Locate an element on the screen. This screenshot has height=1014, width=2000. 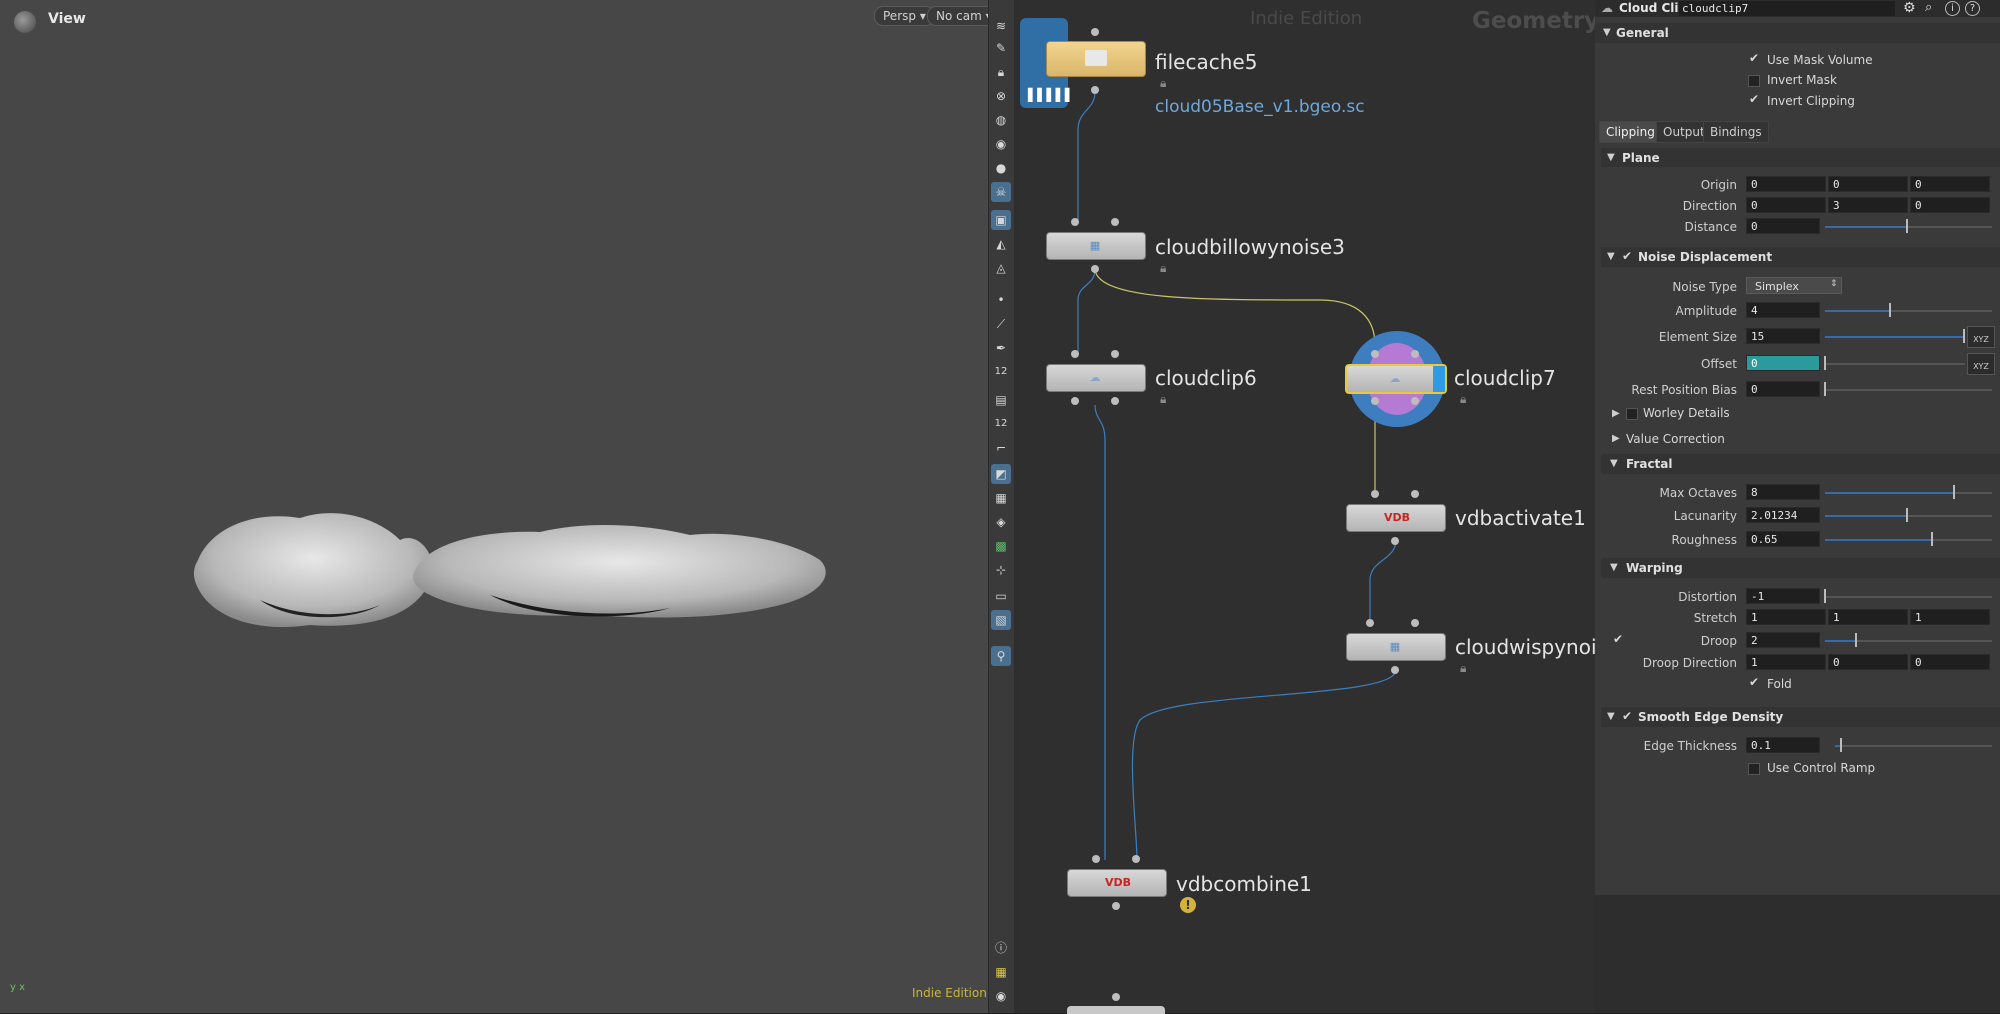
direction-x-field: 0 is located at coordinates (1786, 205).